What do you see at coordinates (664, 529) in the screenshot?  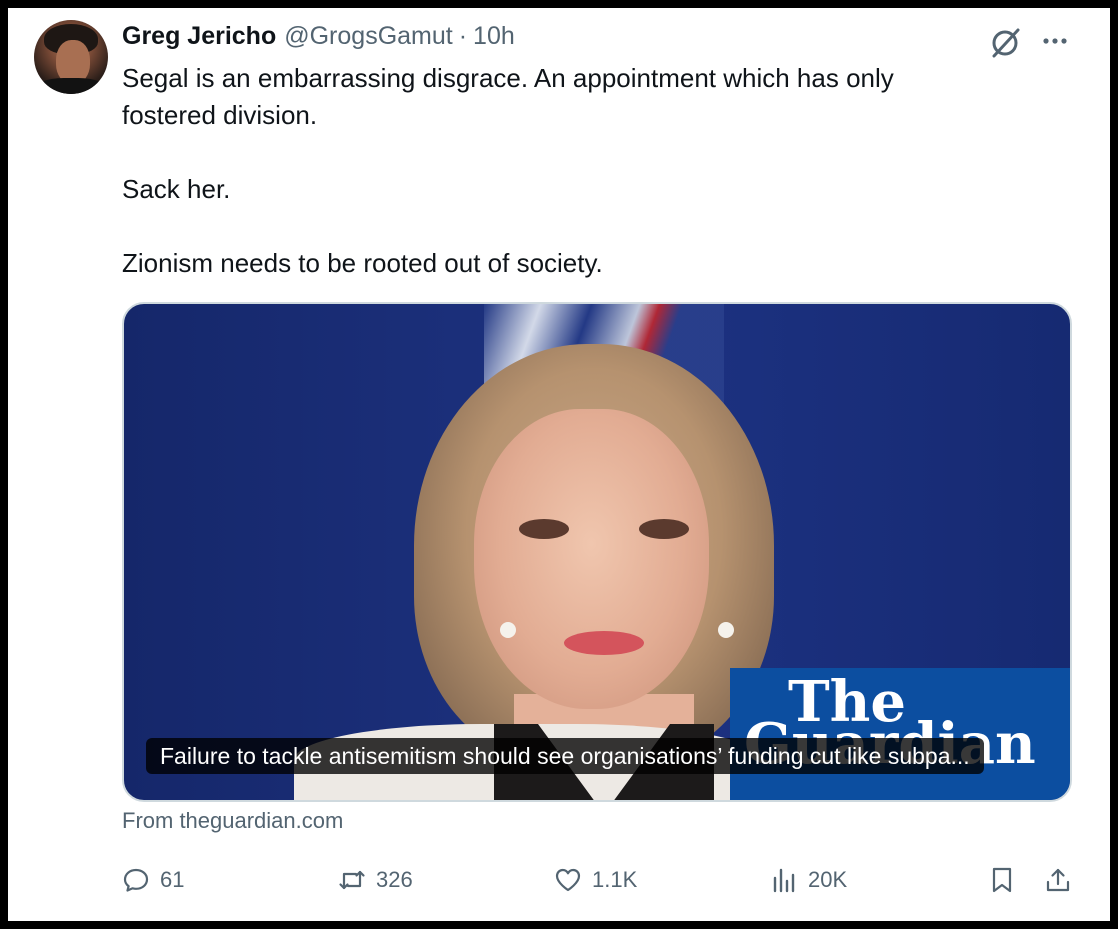 I see `photo-eye-right` at bounding box center [664, 529].